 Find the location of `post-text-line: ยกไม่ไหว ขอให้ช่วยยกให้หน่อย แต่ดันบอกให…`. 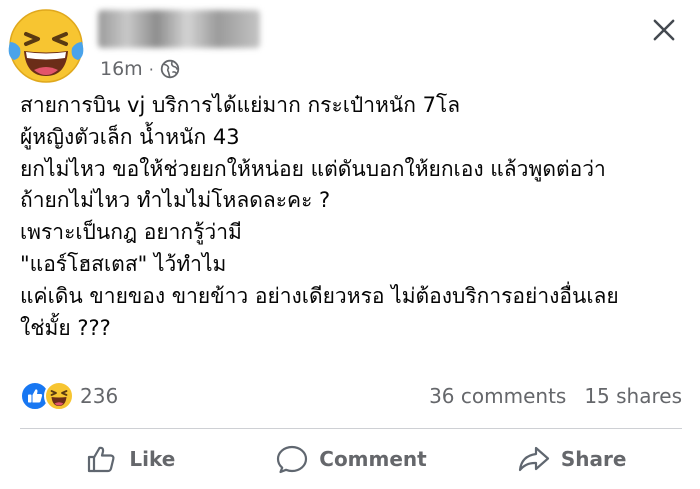

post-text-line: ยกไม่ไหว ขอให้ช่วยยกให้หน่อย แต่ดันบอกให… is located at coordinates (313, 168).